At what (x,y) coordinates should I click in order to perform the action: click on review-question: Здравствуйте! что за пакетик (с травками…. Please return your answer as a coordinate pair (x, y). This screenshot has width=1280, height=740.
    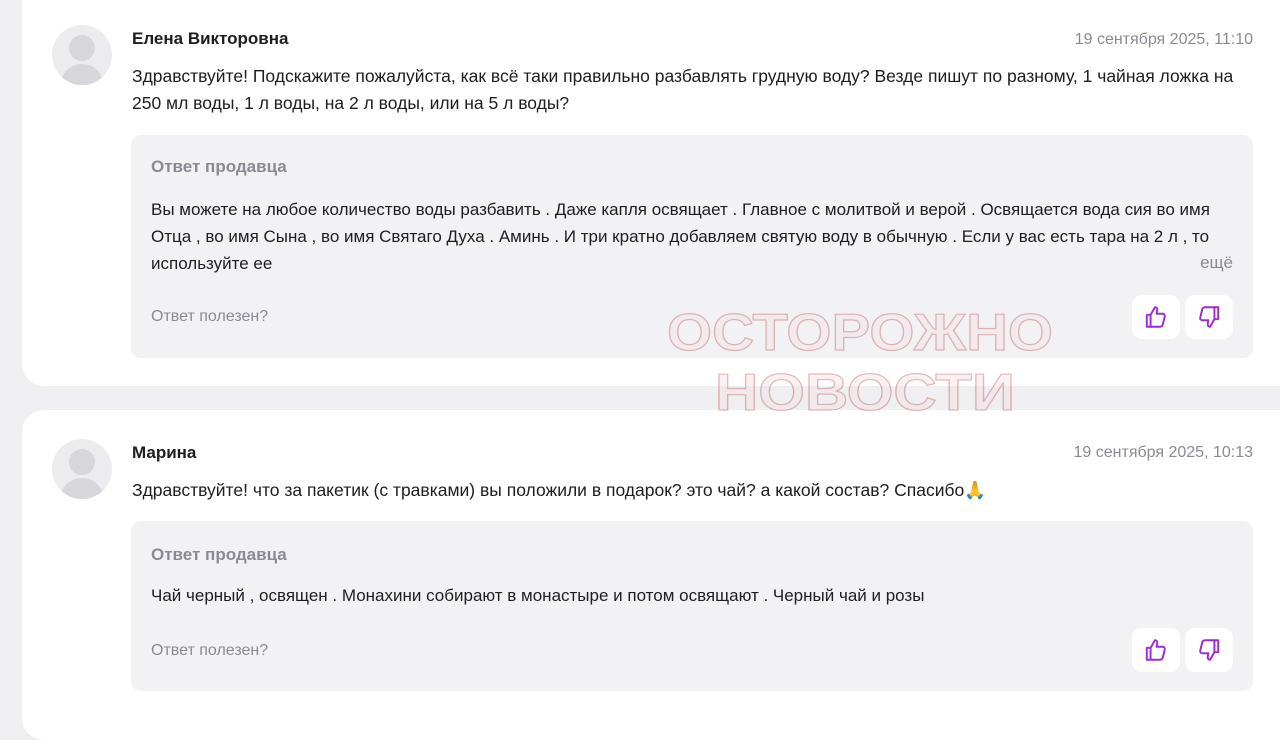
    Looking at the image, I should click on (559, 490).